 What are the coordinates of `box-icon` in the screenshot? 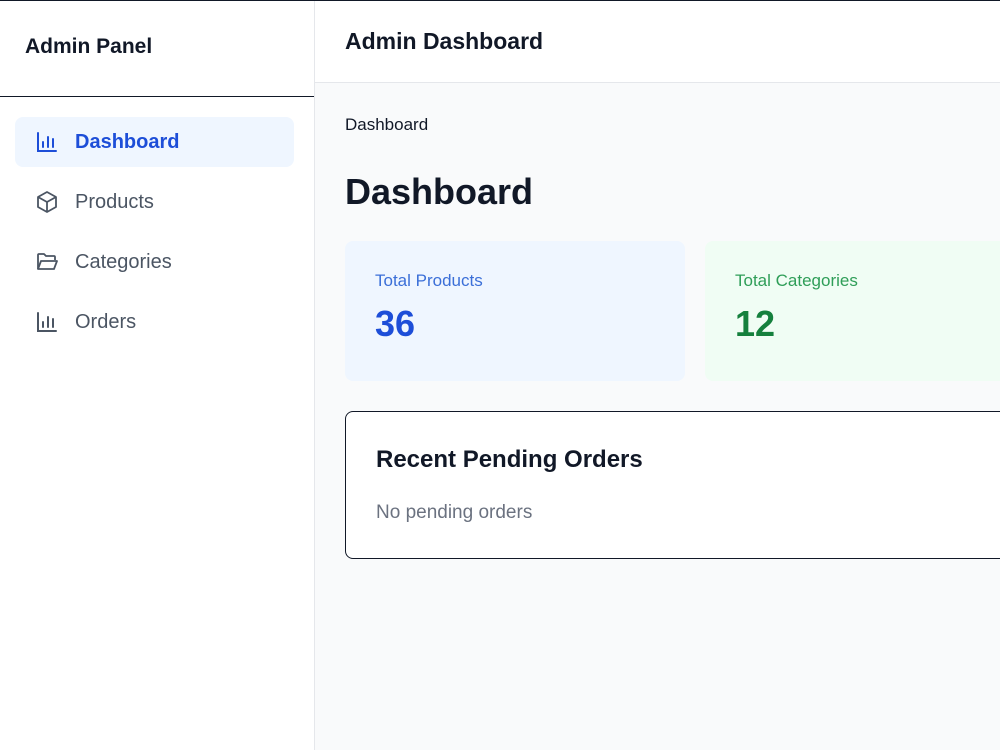 It's located at (47, 202).